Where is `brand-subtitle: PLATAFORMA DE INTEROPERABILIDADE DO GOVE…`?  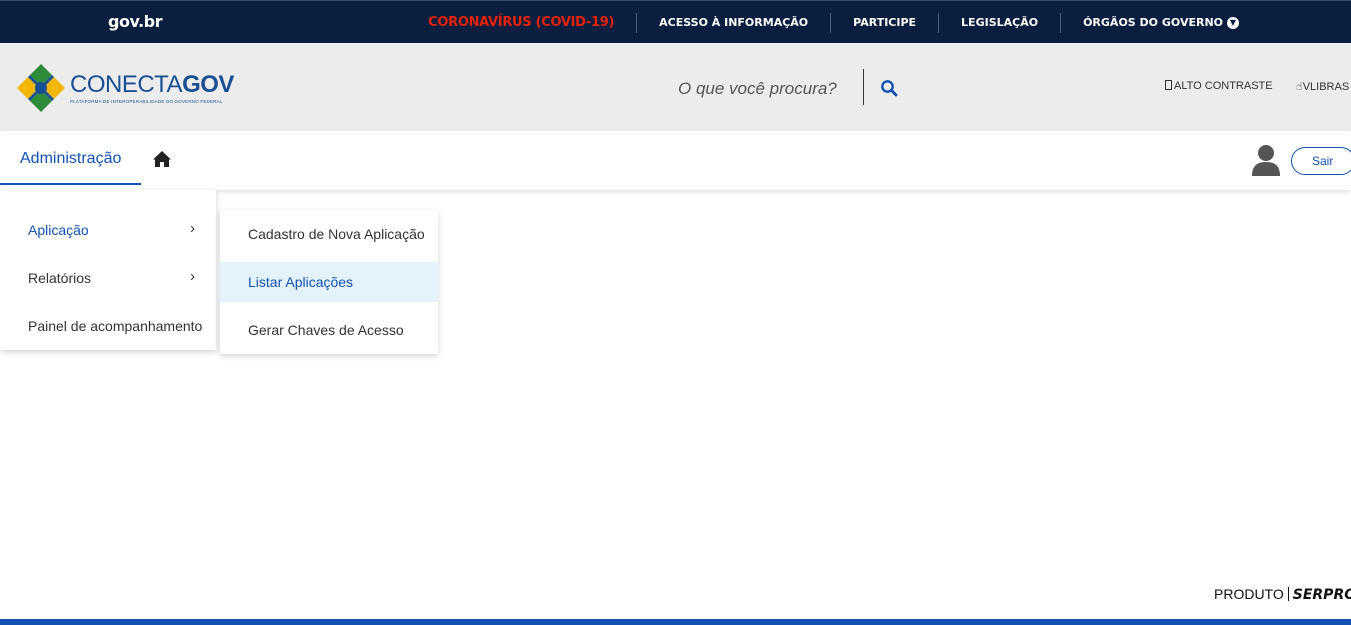
brand-subtitle: PLATAFORMA DE INTEROPERABILIDADE DO GOVE… is located at coordinates (146, 101).